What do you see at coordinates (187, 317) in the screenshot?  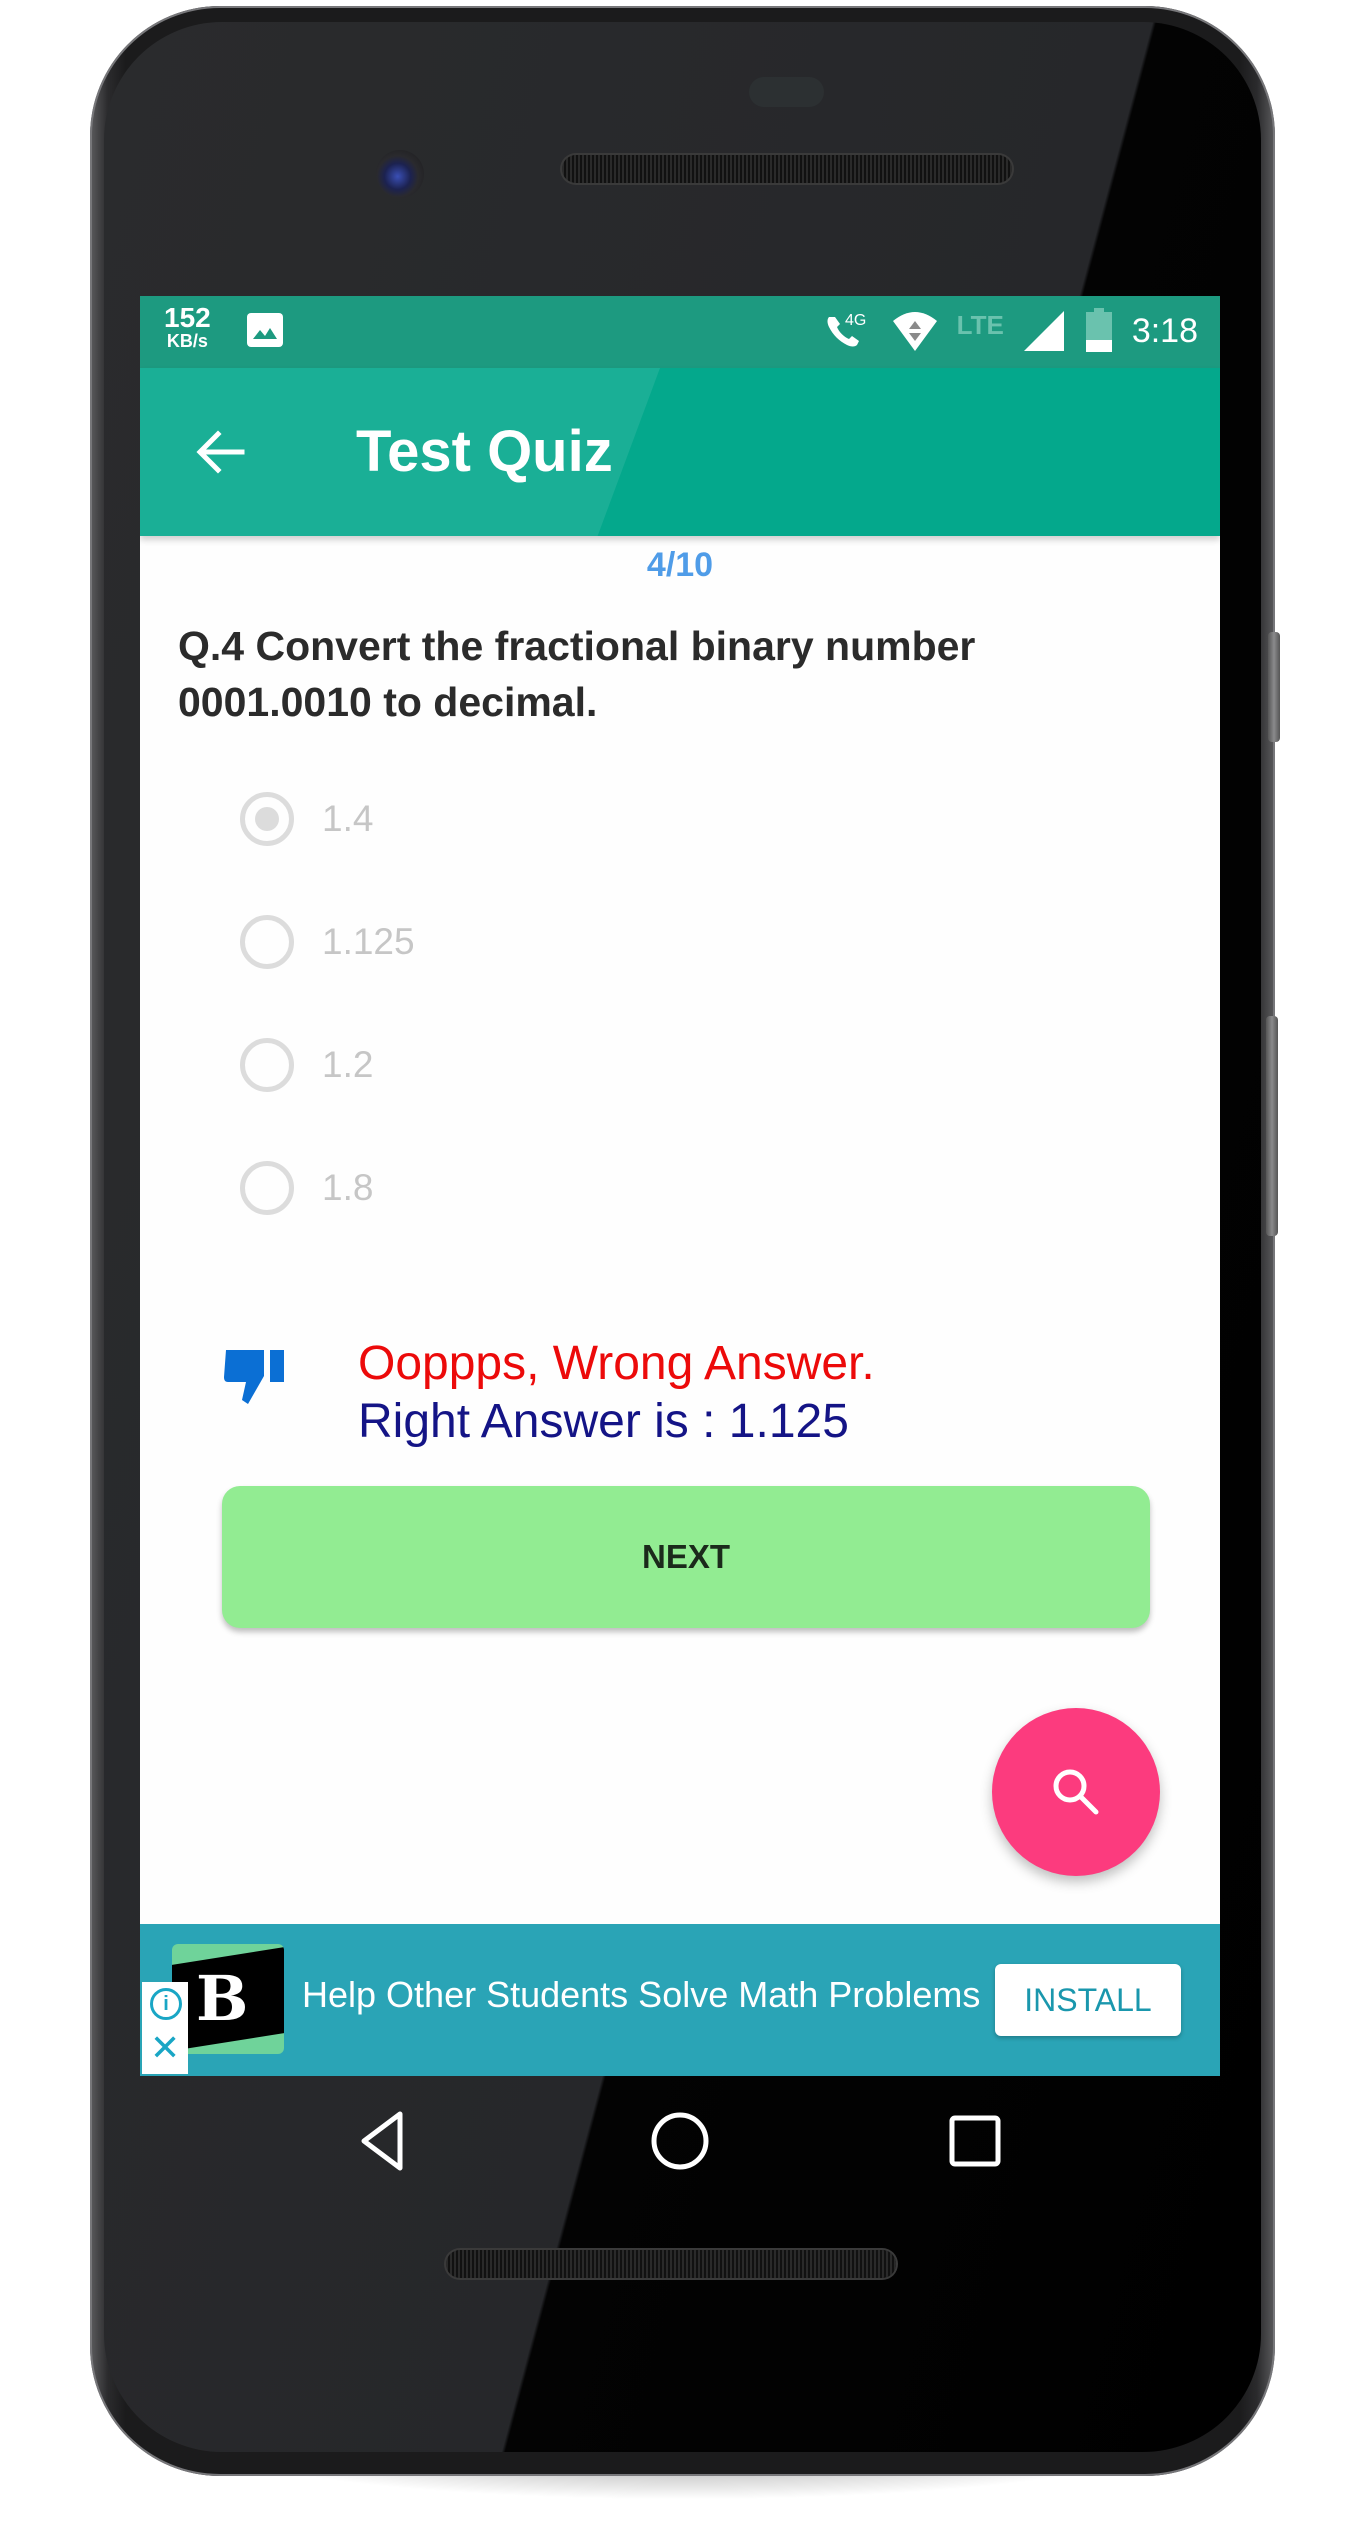 I see `network-speed-value: 152` at bounding box center [187, 317].